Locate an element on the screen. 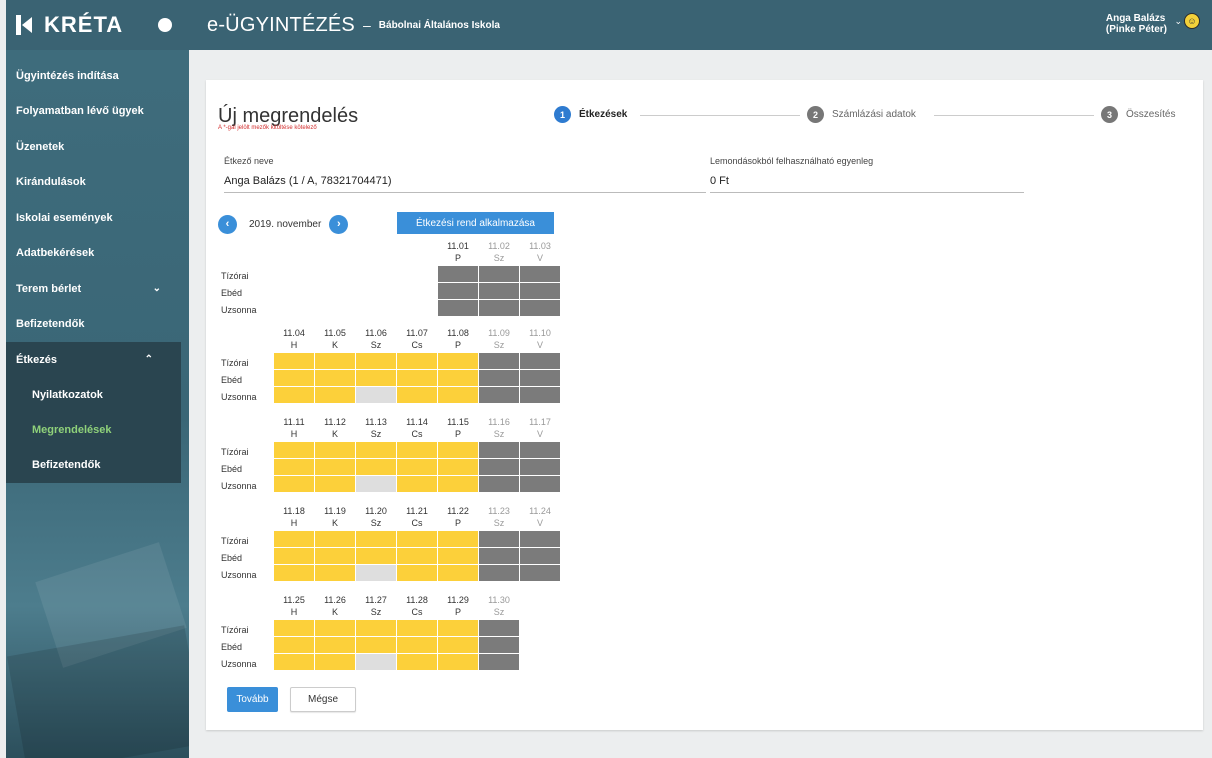  sidebar-item-kirandulasok: Kirándulások is located at coordinates (97, 183).